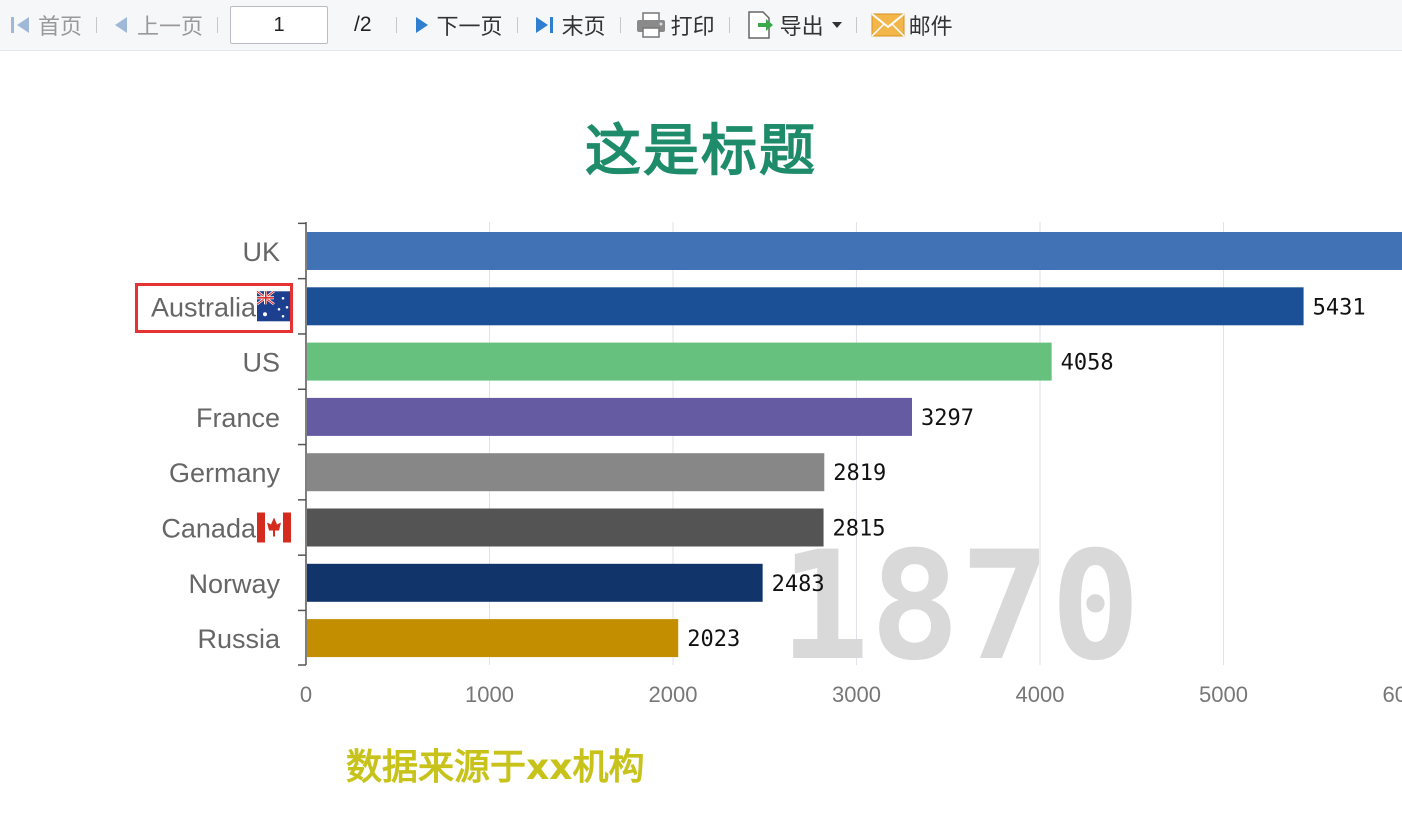  What do you see at coordinates (239, 639) in the screenshot?
I see `category-label: Russia` at bounding box center [239, 639].